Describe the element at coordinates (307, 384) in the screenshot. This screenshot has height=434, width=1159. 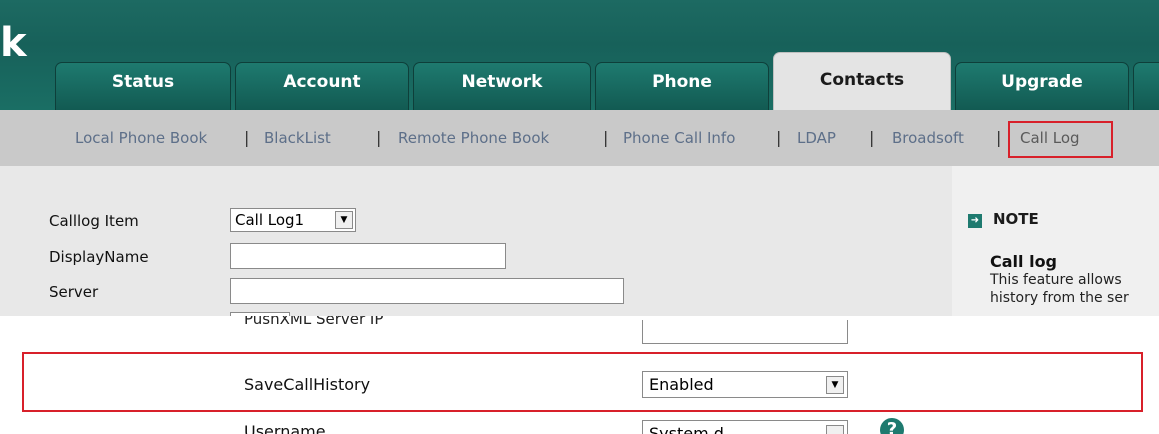
I see `save-call-history-label: SaveCallHistory` at that location.